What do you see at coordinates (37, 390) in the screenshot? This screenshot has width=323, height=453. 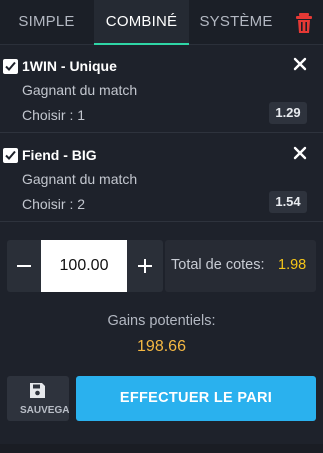 I see `floppy-disk-icon` at bounding box center [37, 390].